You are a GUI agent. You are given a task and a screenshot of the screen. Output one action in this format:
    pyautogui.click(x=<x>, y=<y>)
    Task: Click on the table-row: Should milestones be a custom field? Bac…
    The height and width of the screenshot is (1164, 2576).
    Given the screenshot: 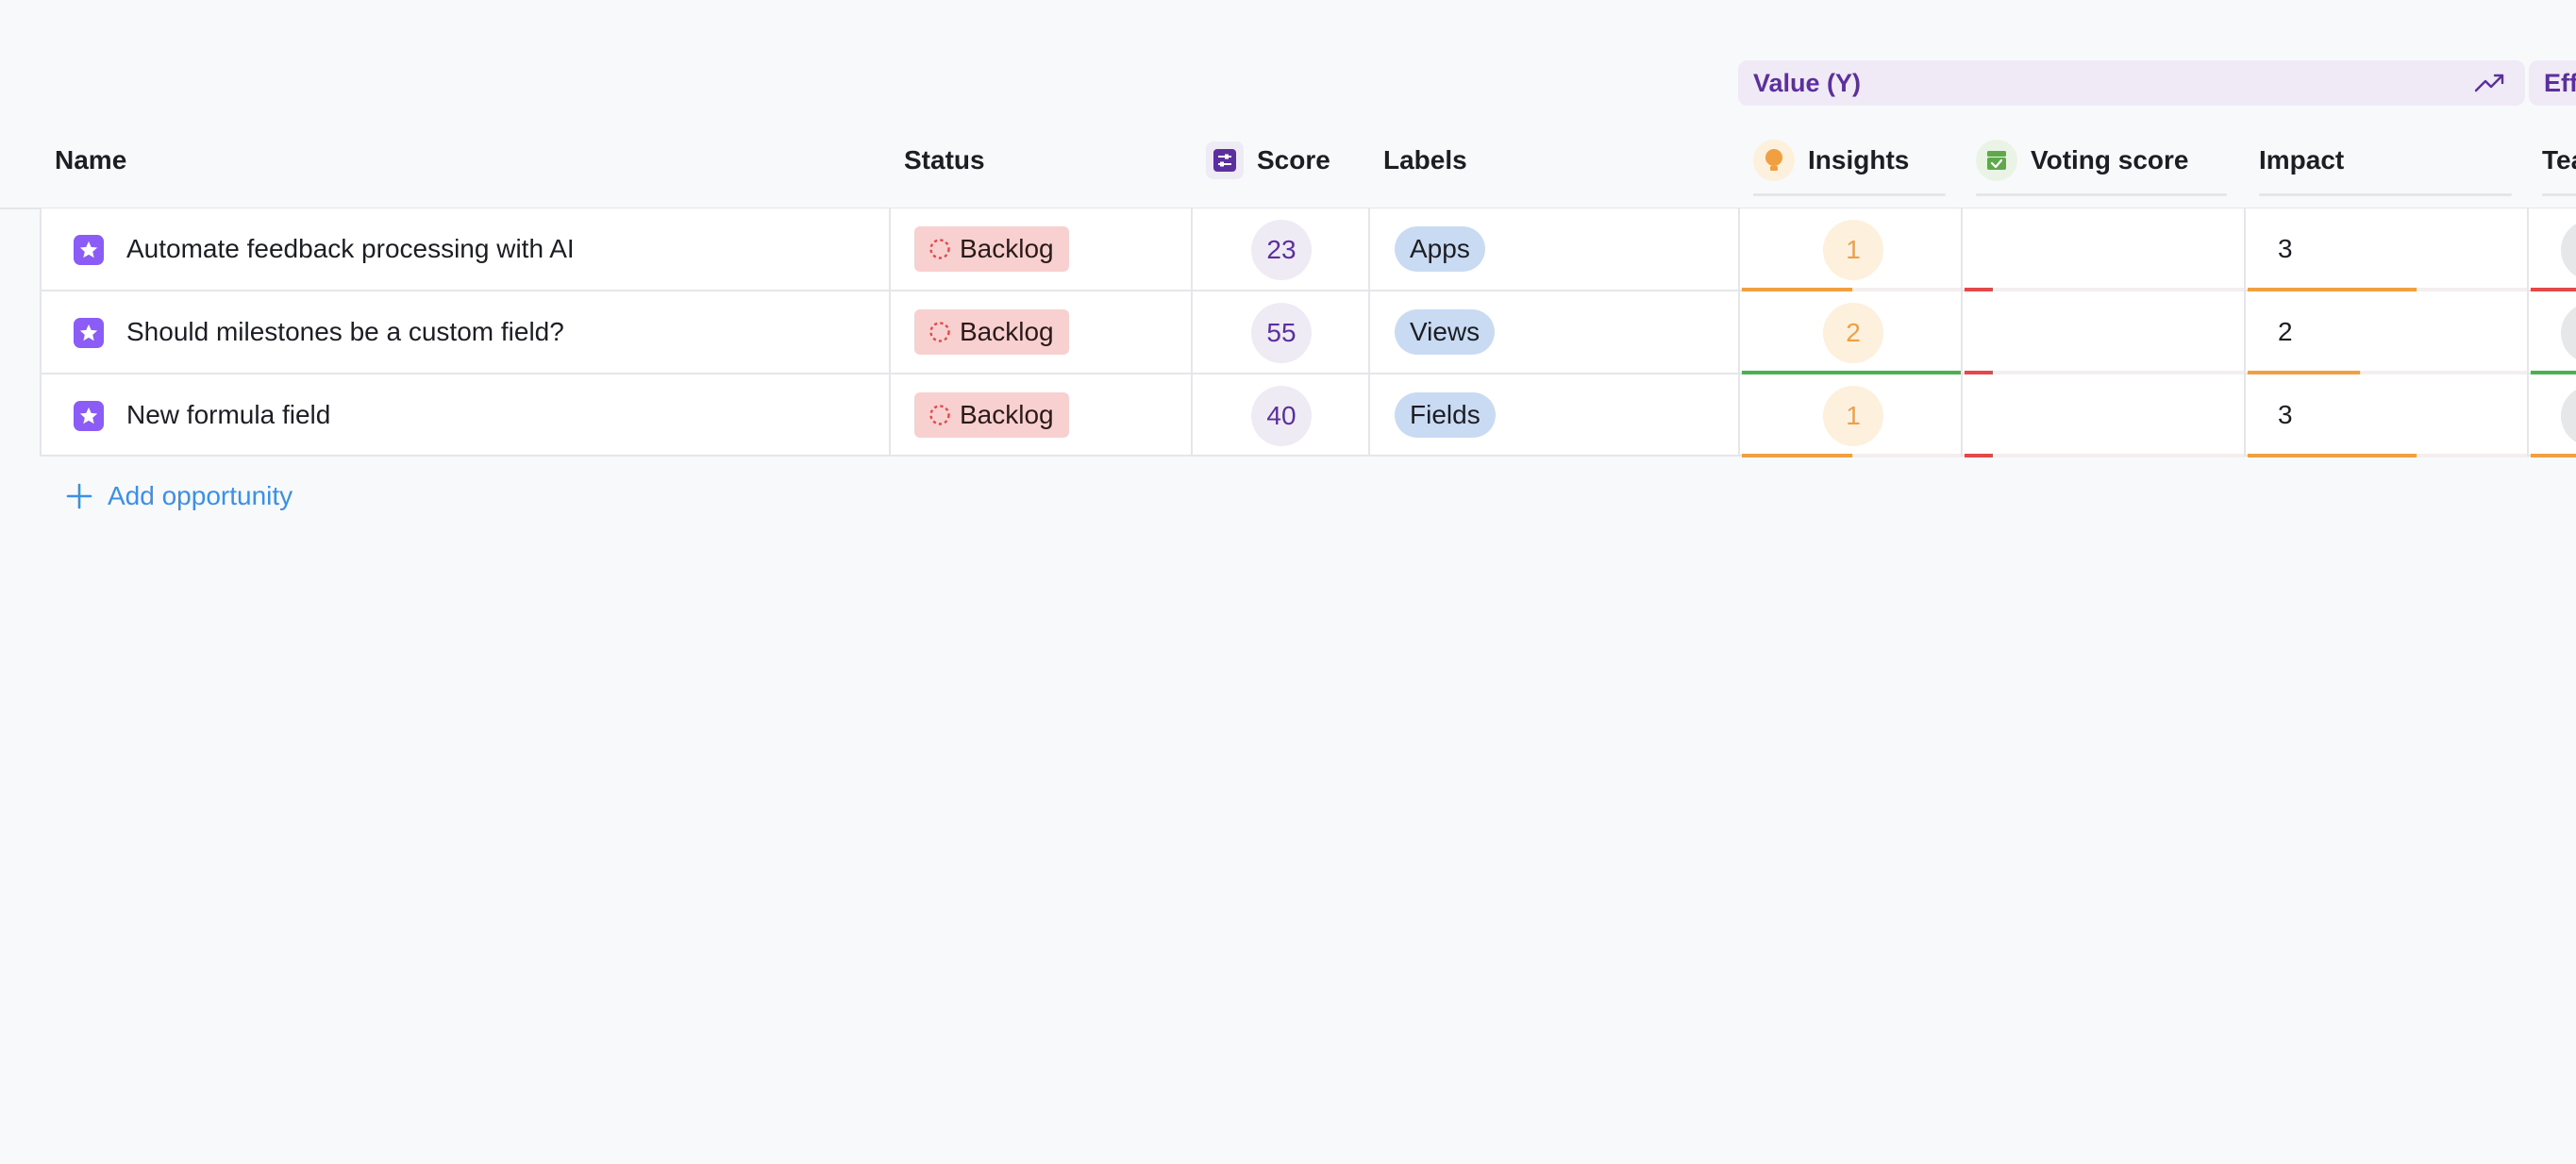 What is the action you would take?
    pyautogui.click(x=1309, y=332)
    